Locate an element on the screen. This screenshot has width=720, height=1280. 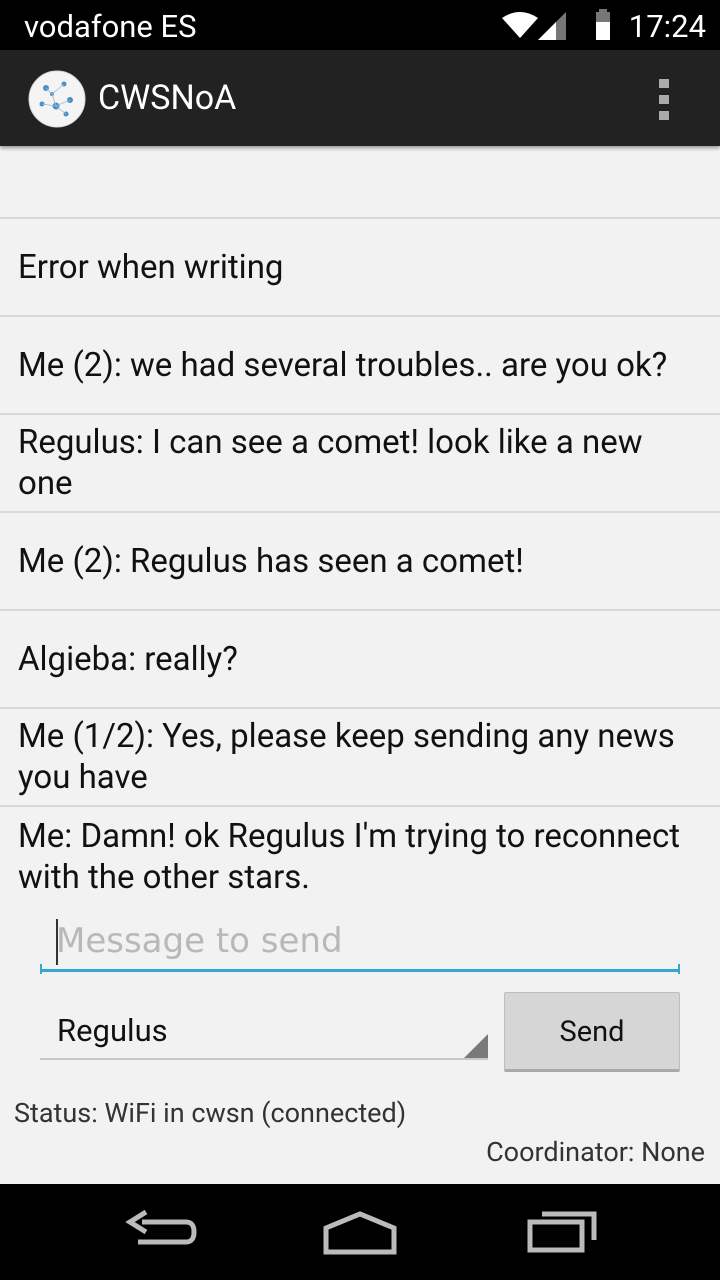
text-cursor is located at coordinates (57, 942).